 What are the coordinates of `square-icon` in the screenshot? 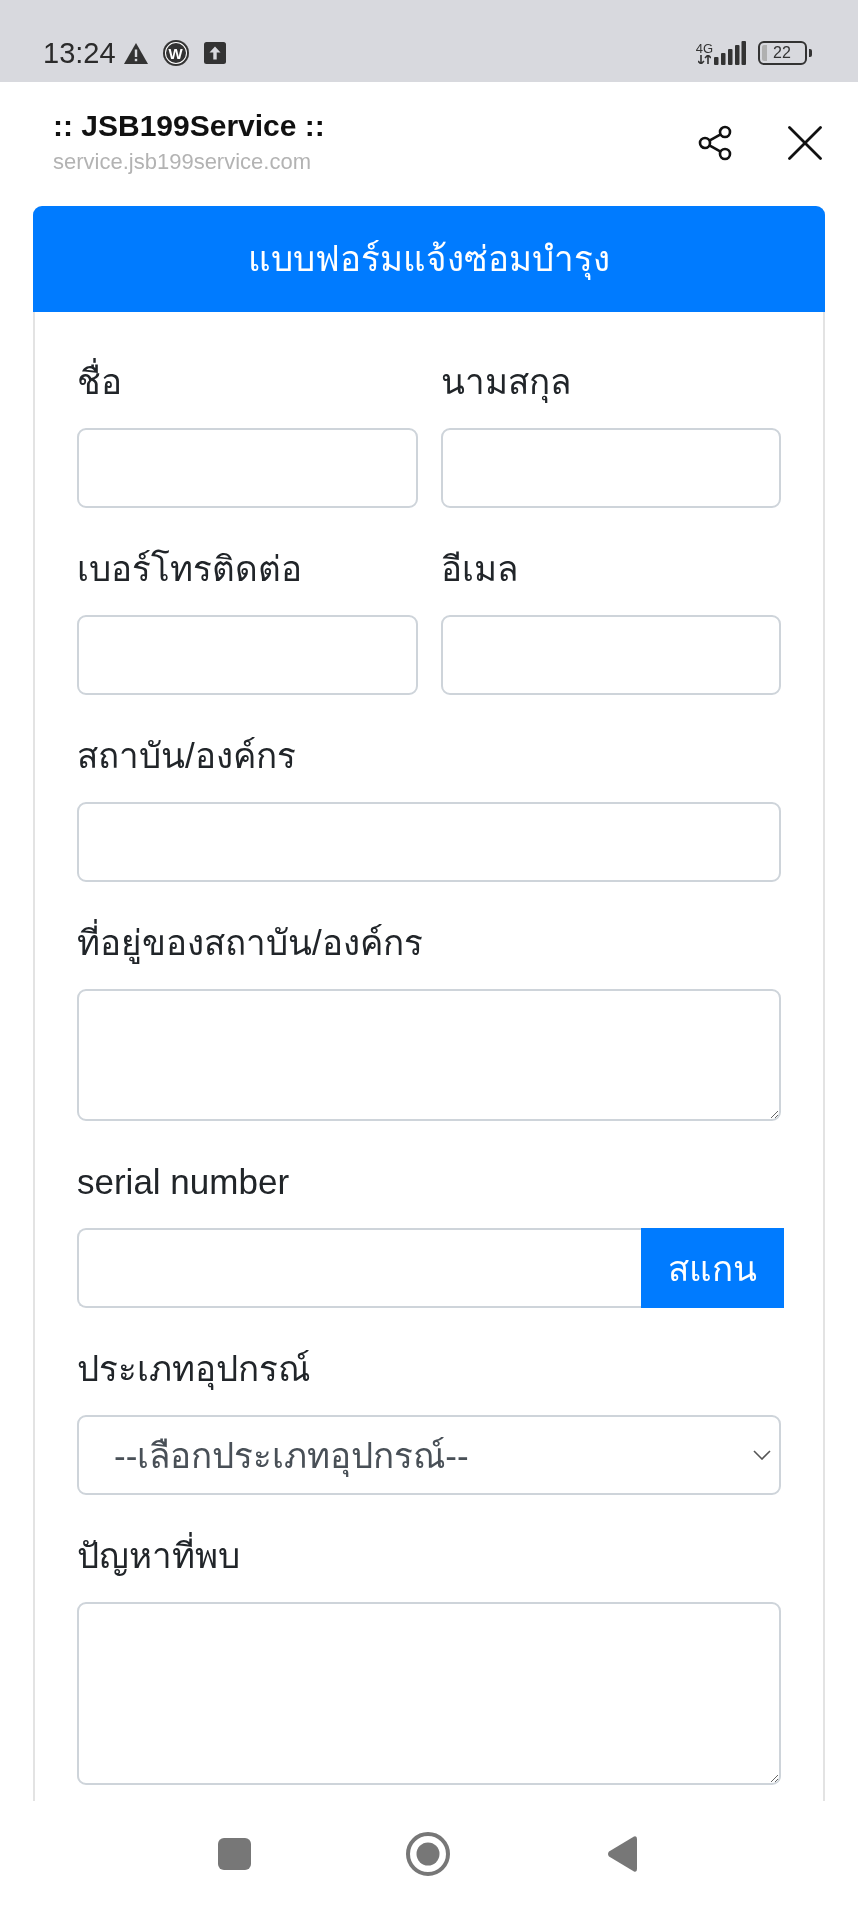 It's located at (234, 1854).